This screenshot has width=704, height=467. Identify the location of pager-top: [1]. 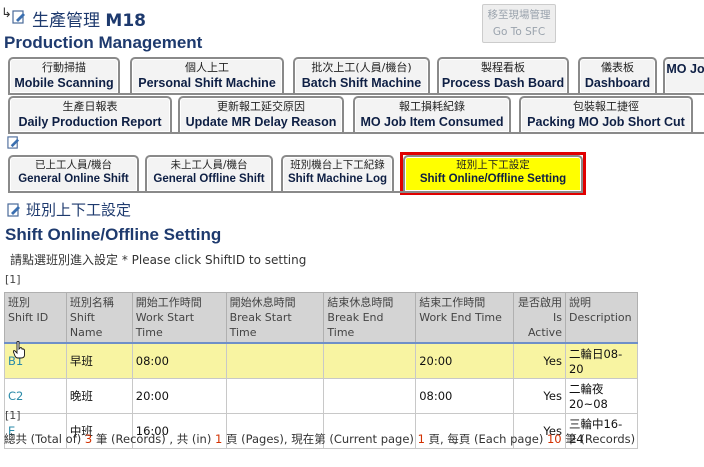
(13, 279).